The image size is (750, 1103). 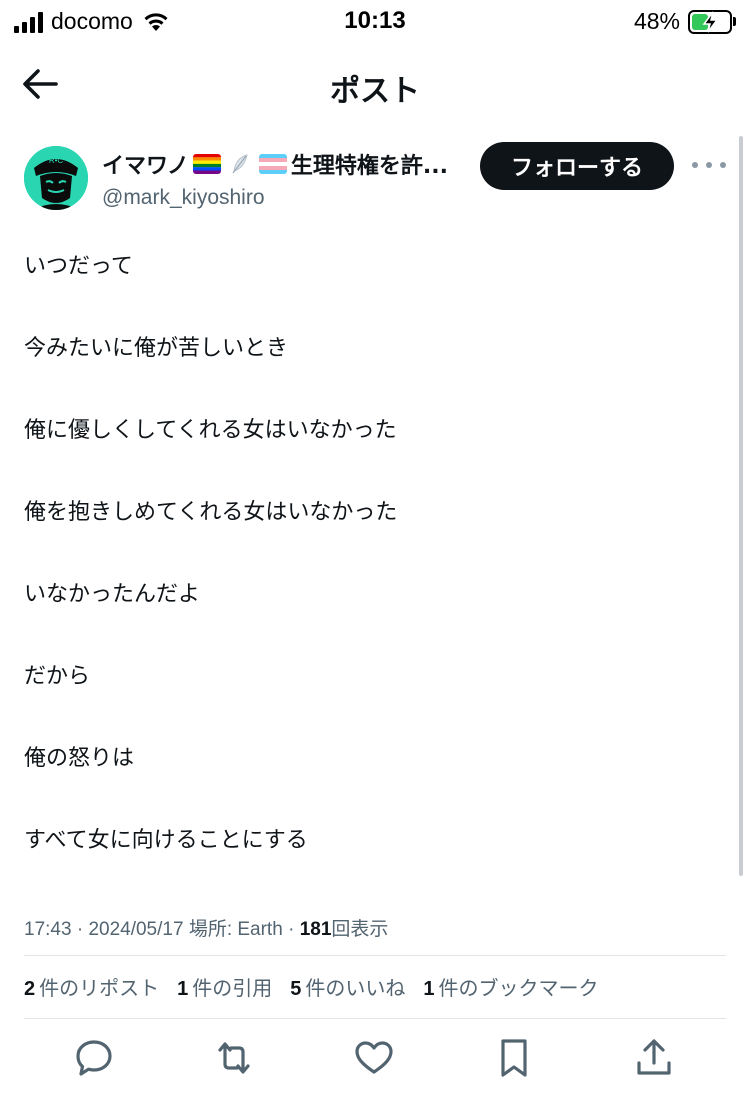 I want to click on stat-likes: 5 件のいいね, so click(x=347, y=986).